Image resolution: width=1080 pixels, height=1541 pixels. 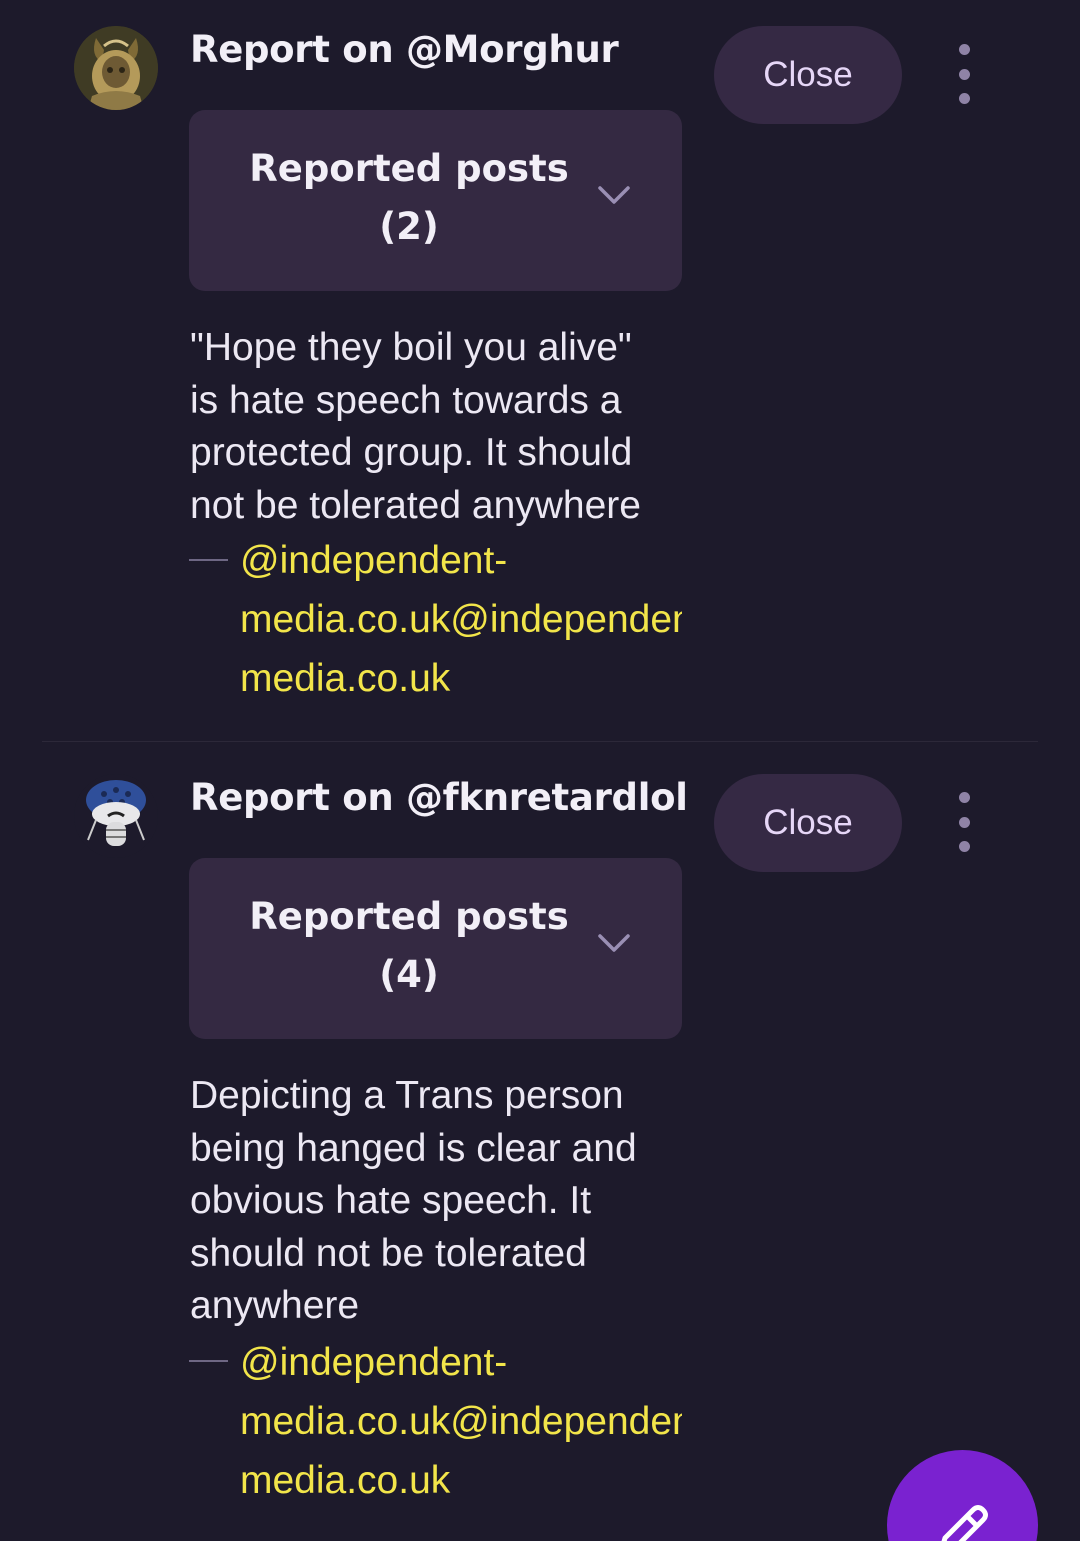 I want to click on report-reason-line: is hate speech towards a, so click(x=406, y=400).